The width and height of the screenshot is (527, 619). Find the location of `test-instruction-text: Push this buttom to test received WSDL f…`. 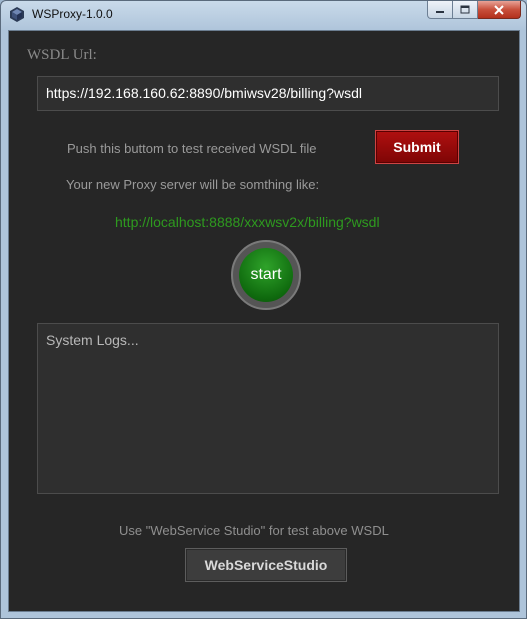

test-instruction-text: Push this buttom to test received WSDL f… is located at coordinates (192, 148).